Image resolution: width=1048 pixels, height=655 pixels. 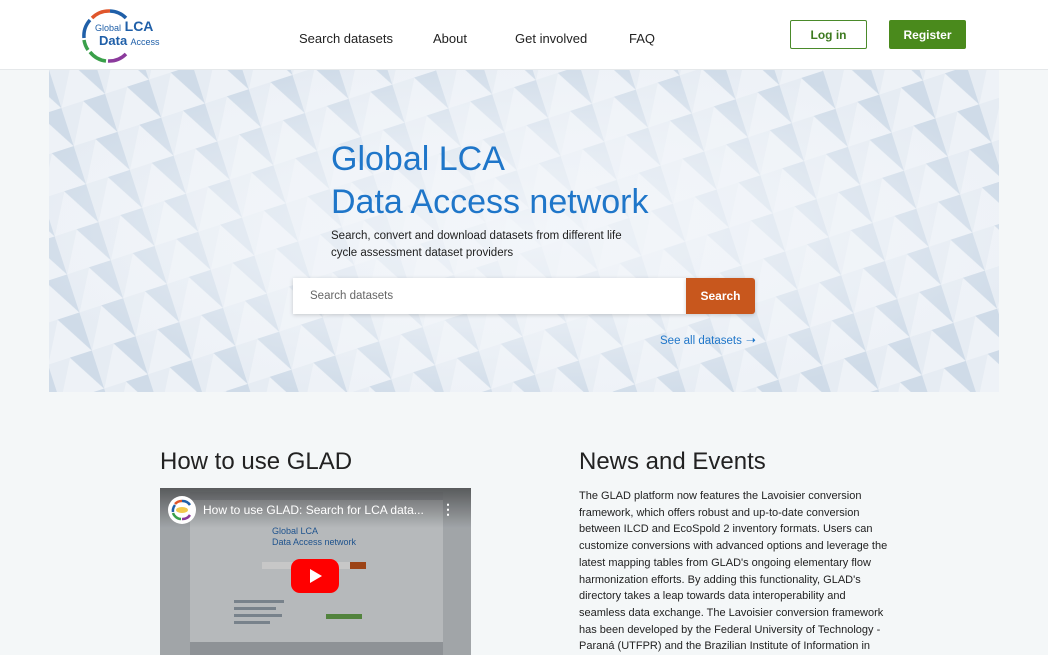 I want to click on how-to-title: How to use GLAD, so click(x=256, y=461).